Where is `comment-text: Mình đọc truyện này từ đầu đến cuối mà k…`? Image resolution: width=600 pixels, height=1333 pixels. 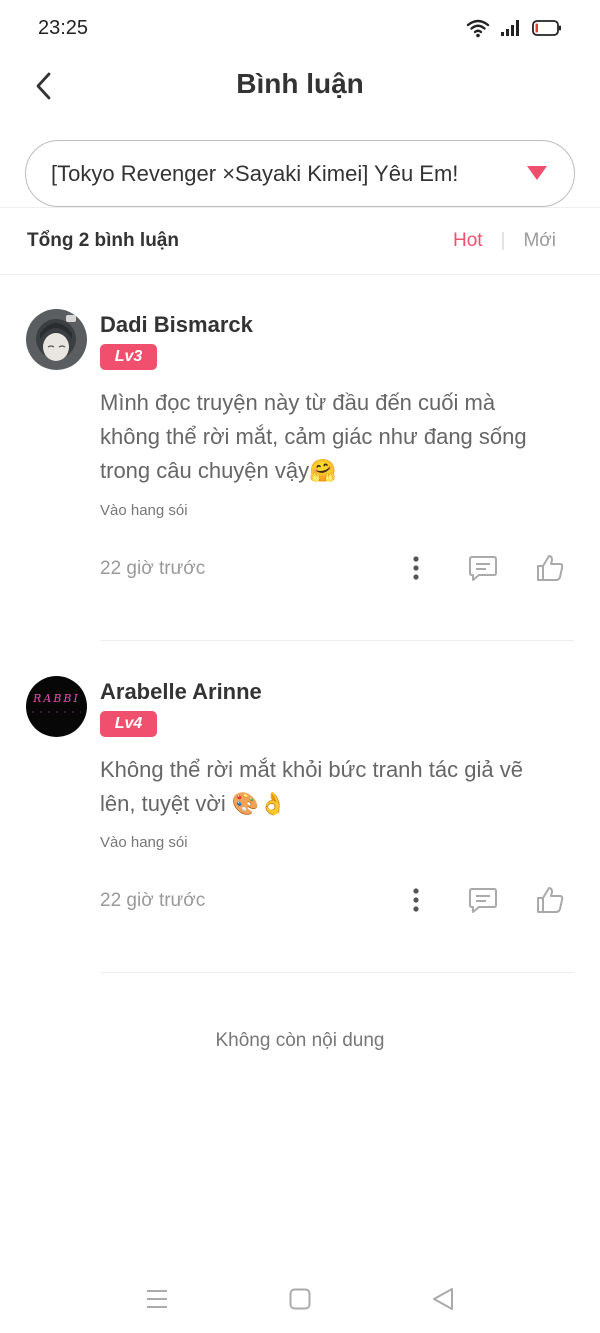
comment-text: Mình đọc truyện này từ đầu đến cuối mà k… is located at coordinates (313, 436).